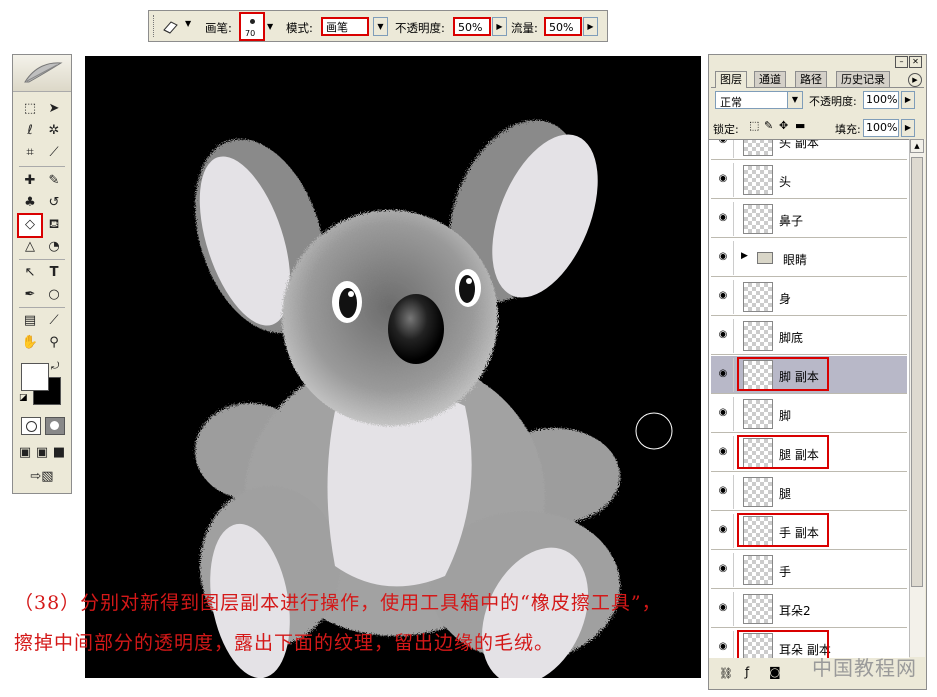 The height and width of the screenshot is (697, 937). Describe the element at coordinates (55, 426) in the screenshot. I see `quick-mask-button` at that location.